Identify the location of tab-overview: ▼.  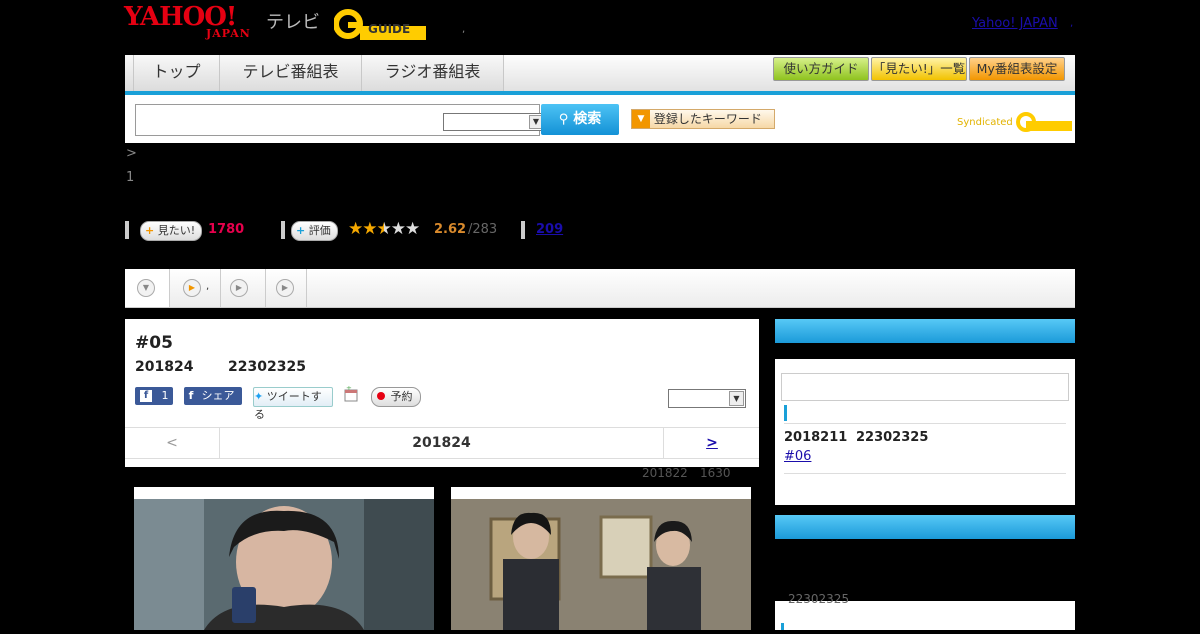
(147, 288).